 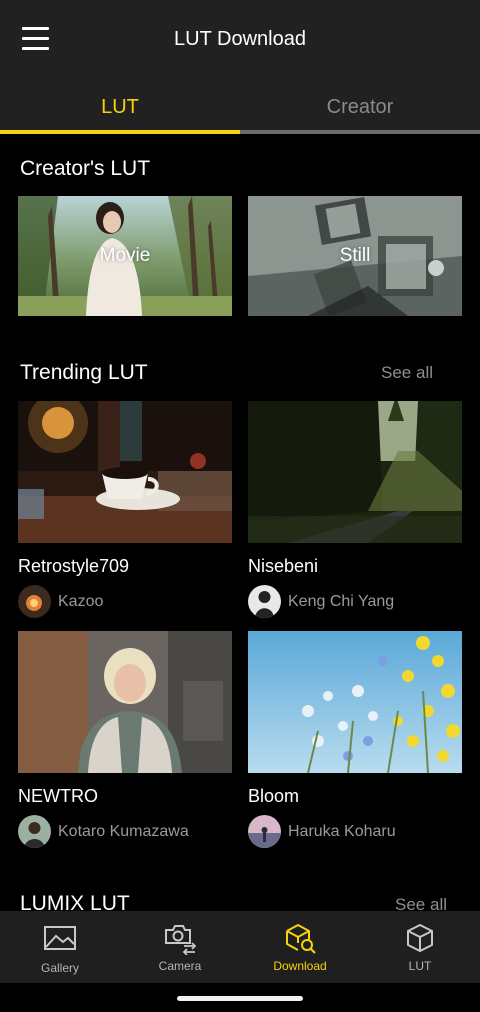 I want to click on nav-gallery: Gallery, so click(x=60, y=947).